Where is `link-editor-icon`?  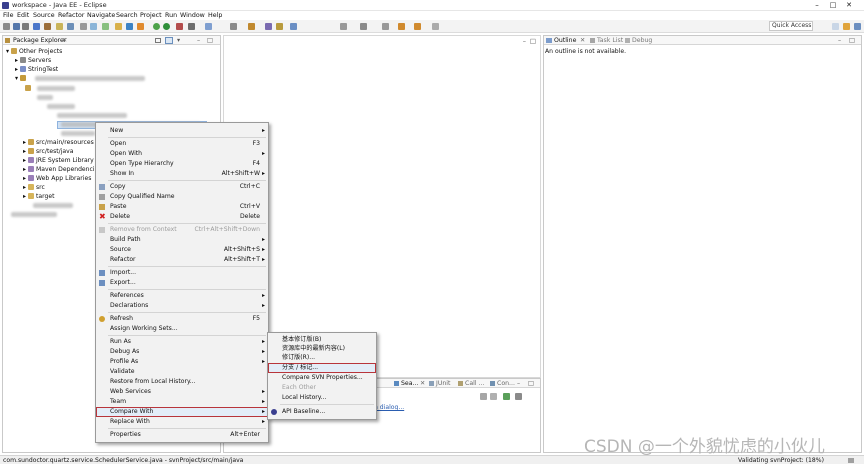 link-editor-icon is located at coordinates (169, 40).